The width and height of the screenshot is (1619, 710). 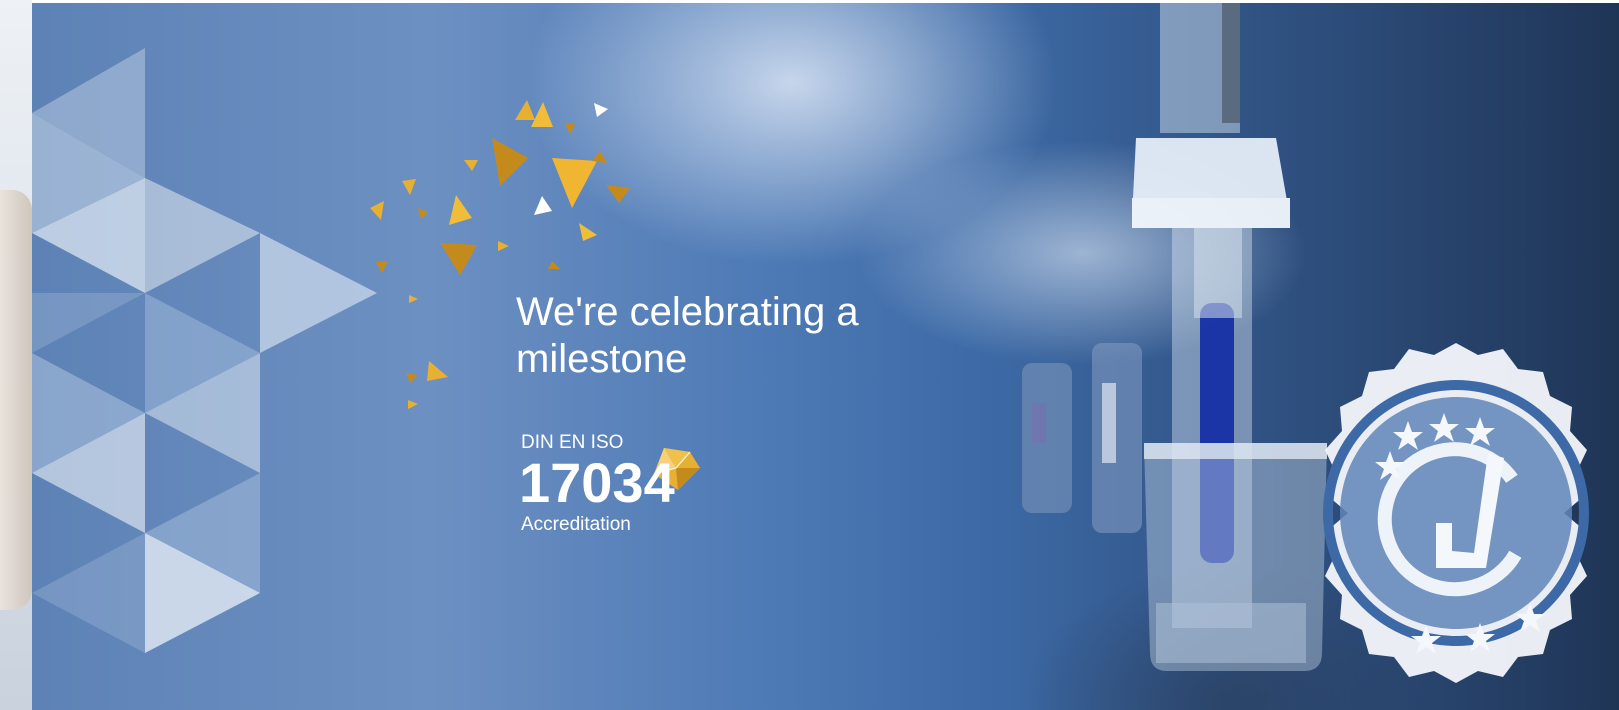 I want to click on left-edge-photo-strip, so click(x=16, y=355).